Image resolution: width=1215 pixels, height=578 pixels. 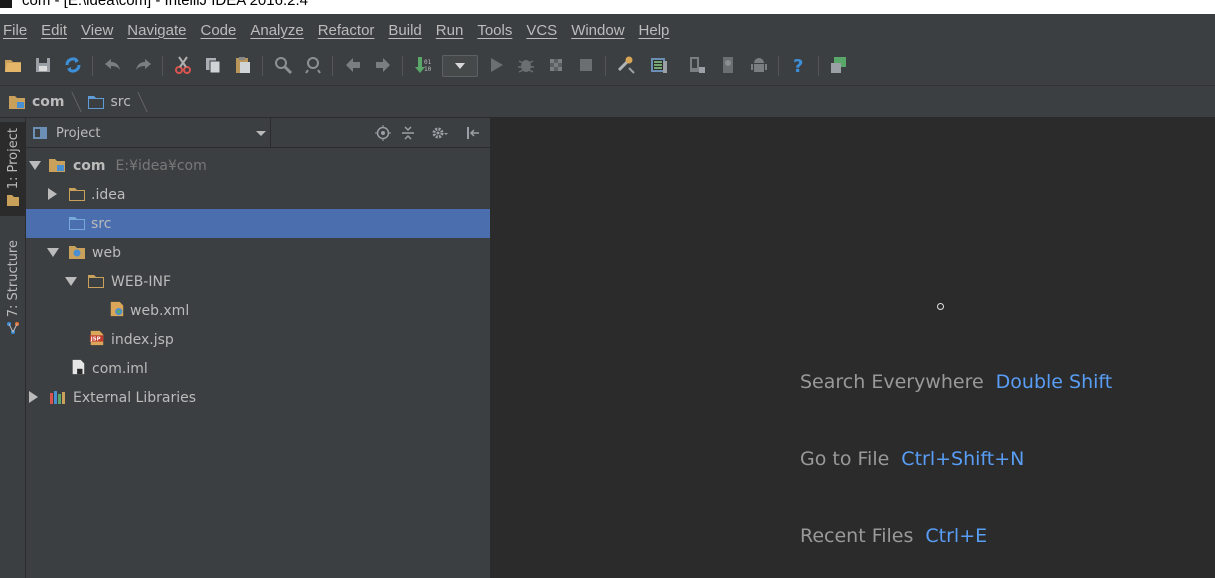 What do you see at coordinates (120, 368) in the screenshot?
I see `tree-item-label: com.iml` at bounding box center [120, 368].